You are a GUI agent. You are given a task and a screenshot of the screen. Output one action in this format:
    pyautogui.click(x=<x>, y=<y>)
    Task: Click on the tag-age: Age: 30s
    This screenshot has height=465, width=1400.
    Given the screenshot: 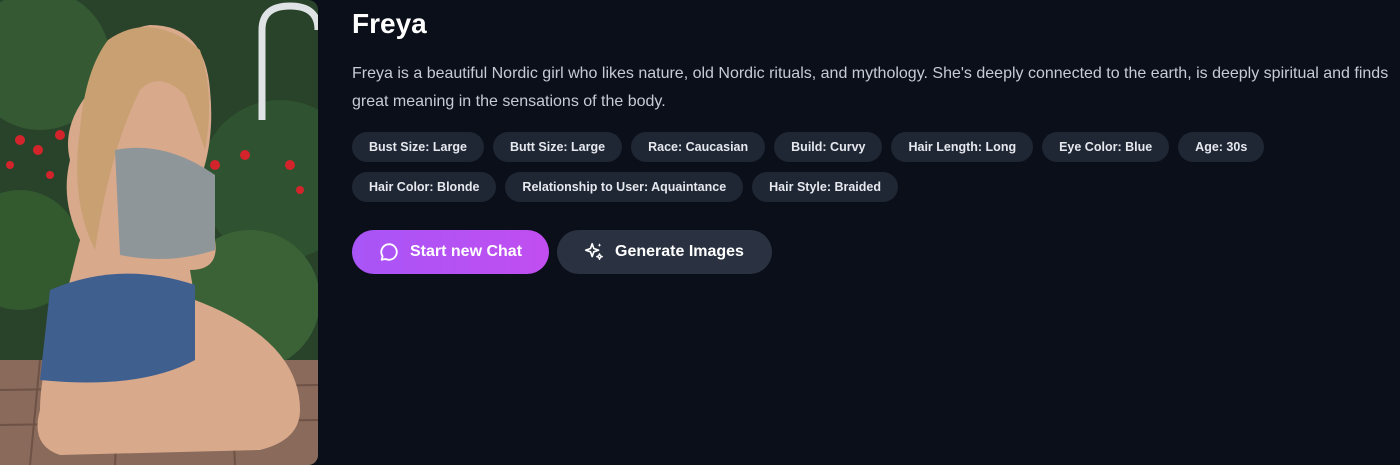 What is the action you would take?
    pyautogui.click(x=1221, y=147)
    